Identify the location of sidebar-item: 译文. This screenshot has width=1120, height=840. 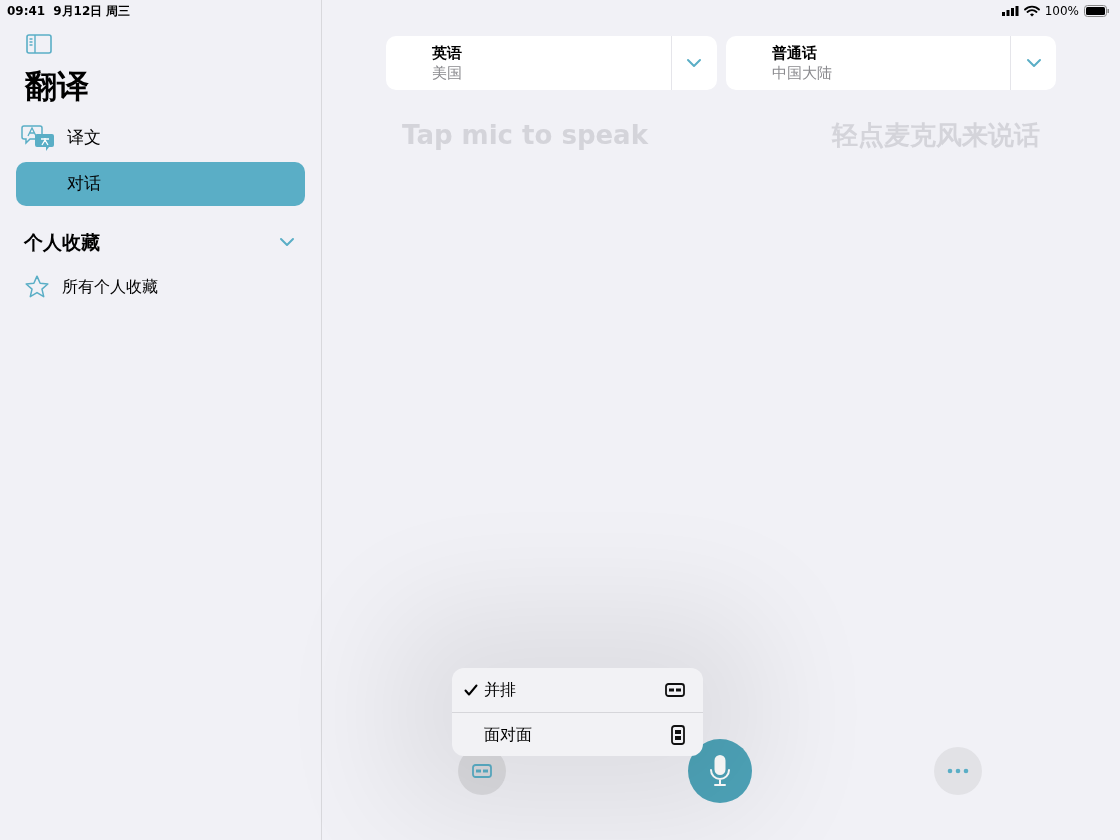
(160, 138).